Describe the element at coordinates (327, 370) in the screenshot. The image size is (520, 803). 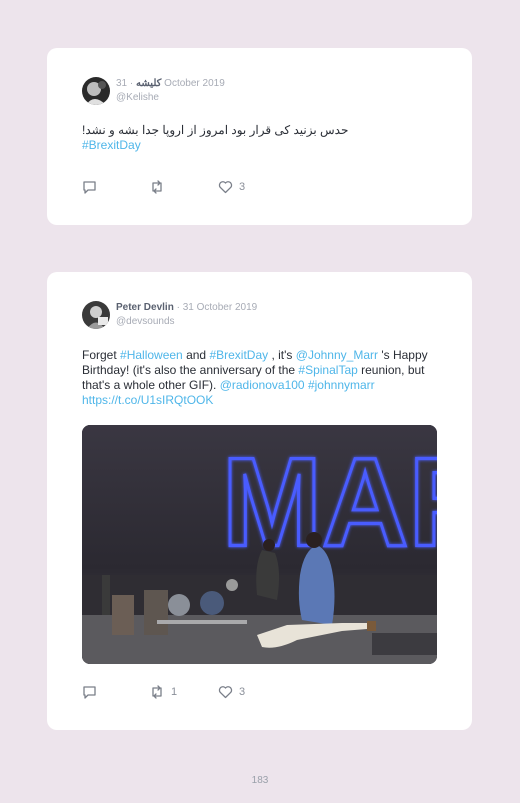
I see `hashtag-link: #SpinalTap` at that location.